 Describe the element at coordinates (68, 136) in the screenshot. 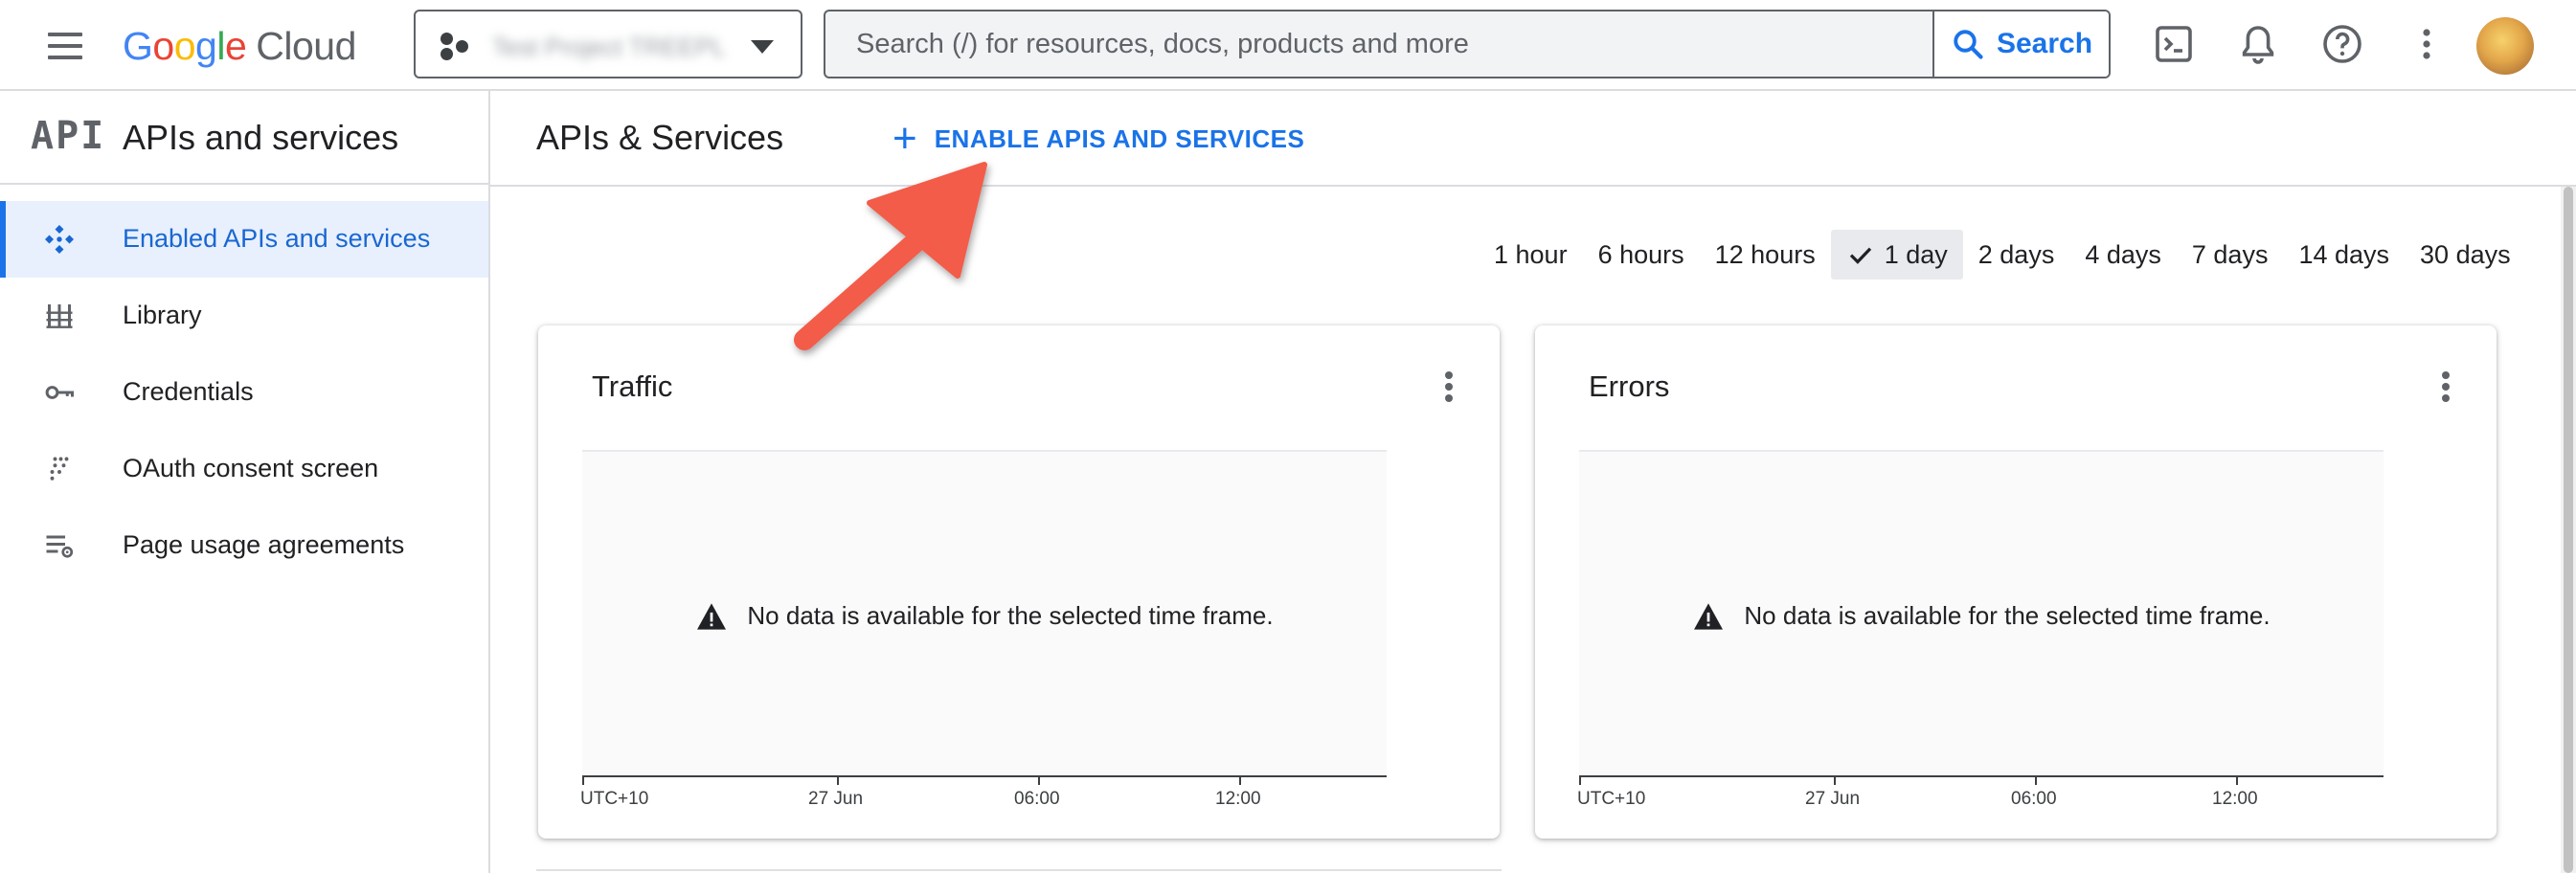

I see `api-logo: API` at that location.